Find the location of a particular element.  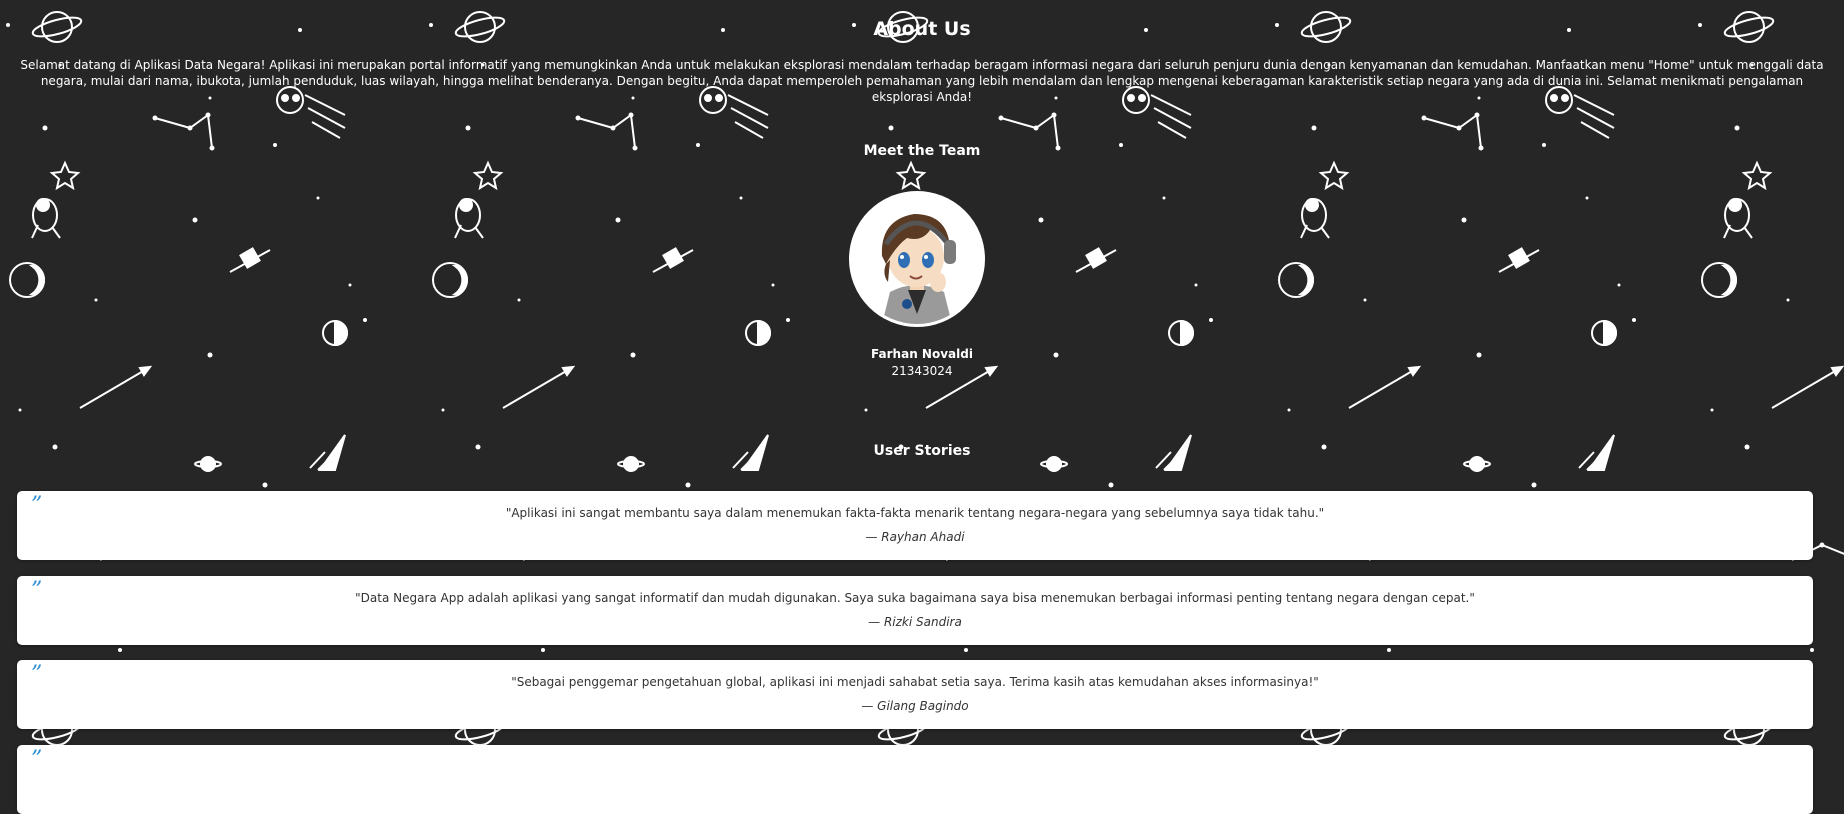

avatar-illustration is located at coordinates (917, 259).